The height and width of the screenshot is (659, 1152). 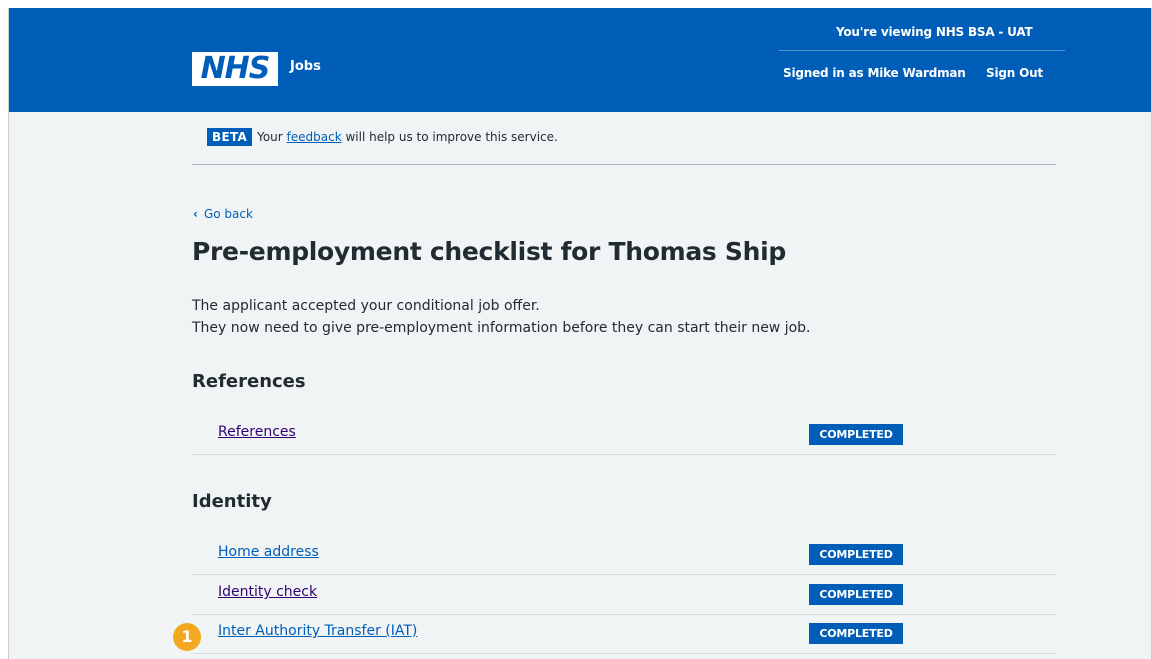 I want to click on sign-out-link: Sign Out, so click(x=1014, y=73).